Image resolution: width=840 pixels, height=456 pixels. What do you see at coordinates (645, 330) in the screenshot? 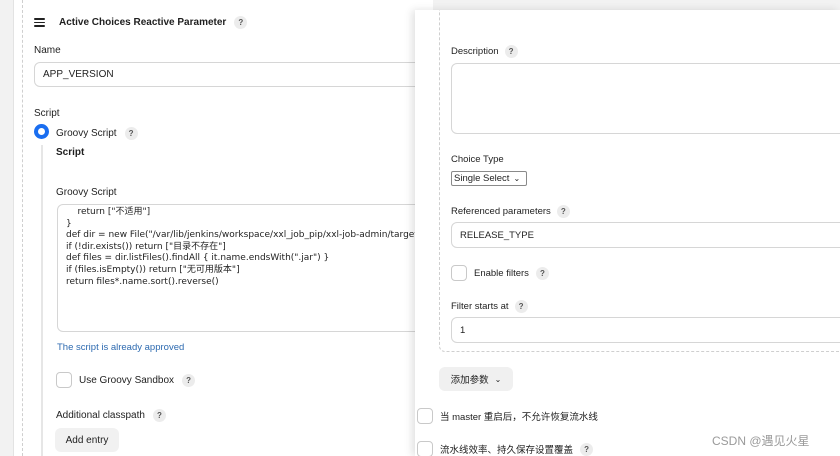
I see `filter-starts-input: 1` at bounding box center [645, 330].